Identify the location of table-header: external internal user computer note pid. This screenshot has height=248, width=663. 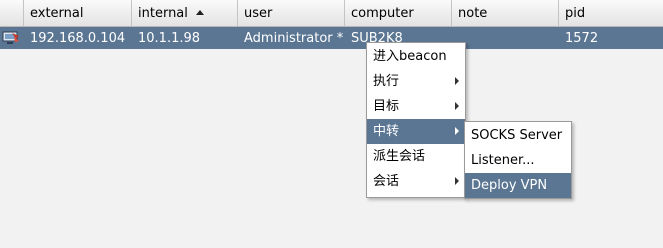
(331, 13).